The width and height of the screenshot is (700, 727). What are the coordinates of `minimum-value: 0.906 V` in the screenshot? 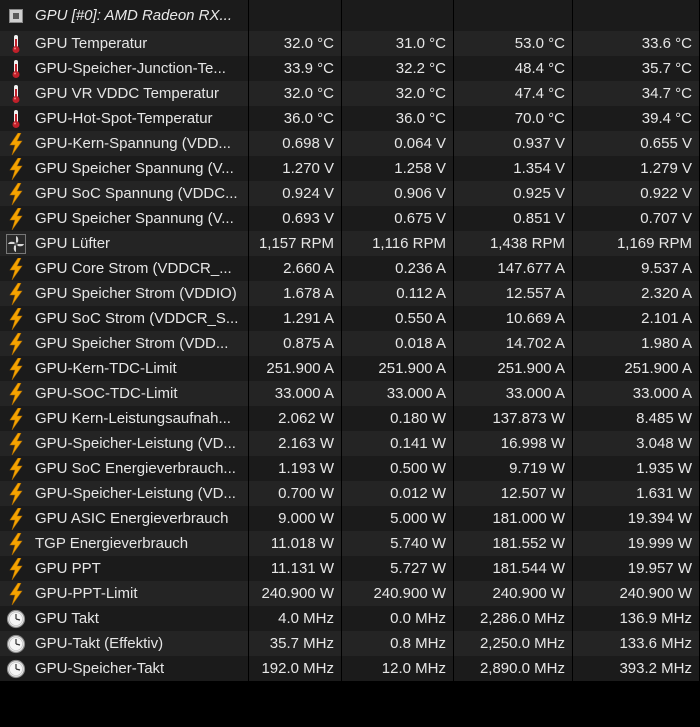 It's located at (398, 193).